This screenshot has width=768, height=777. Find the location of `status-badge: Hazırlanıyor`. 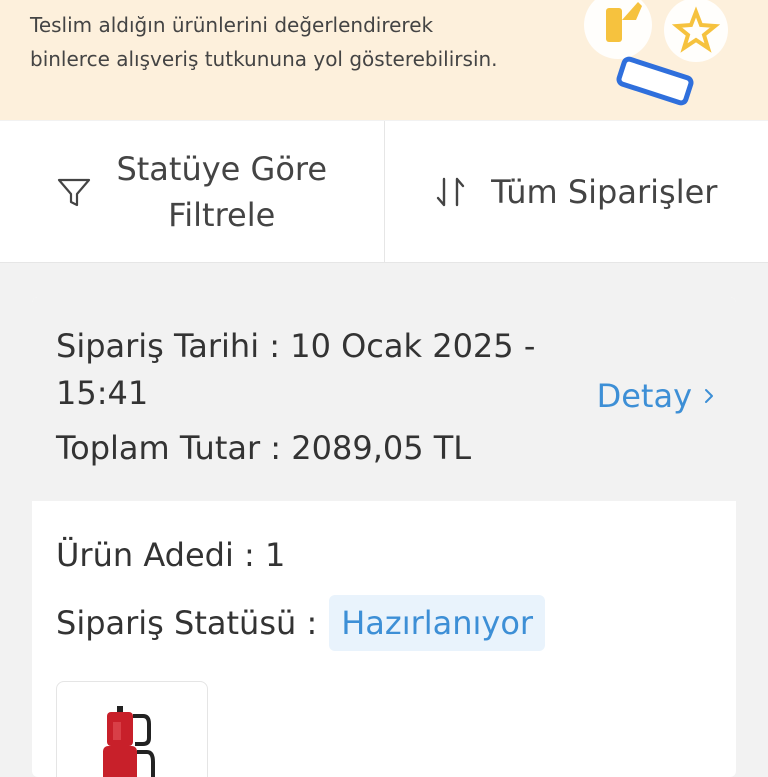

status-badge: Hazırlanıyor is located at coordinates (437, 623).